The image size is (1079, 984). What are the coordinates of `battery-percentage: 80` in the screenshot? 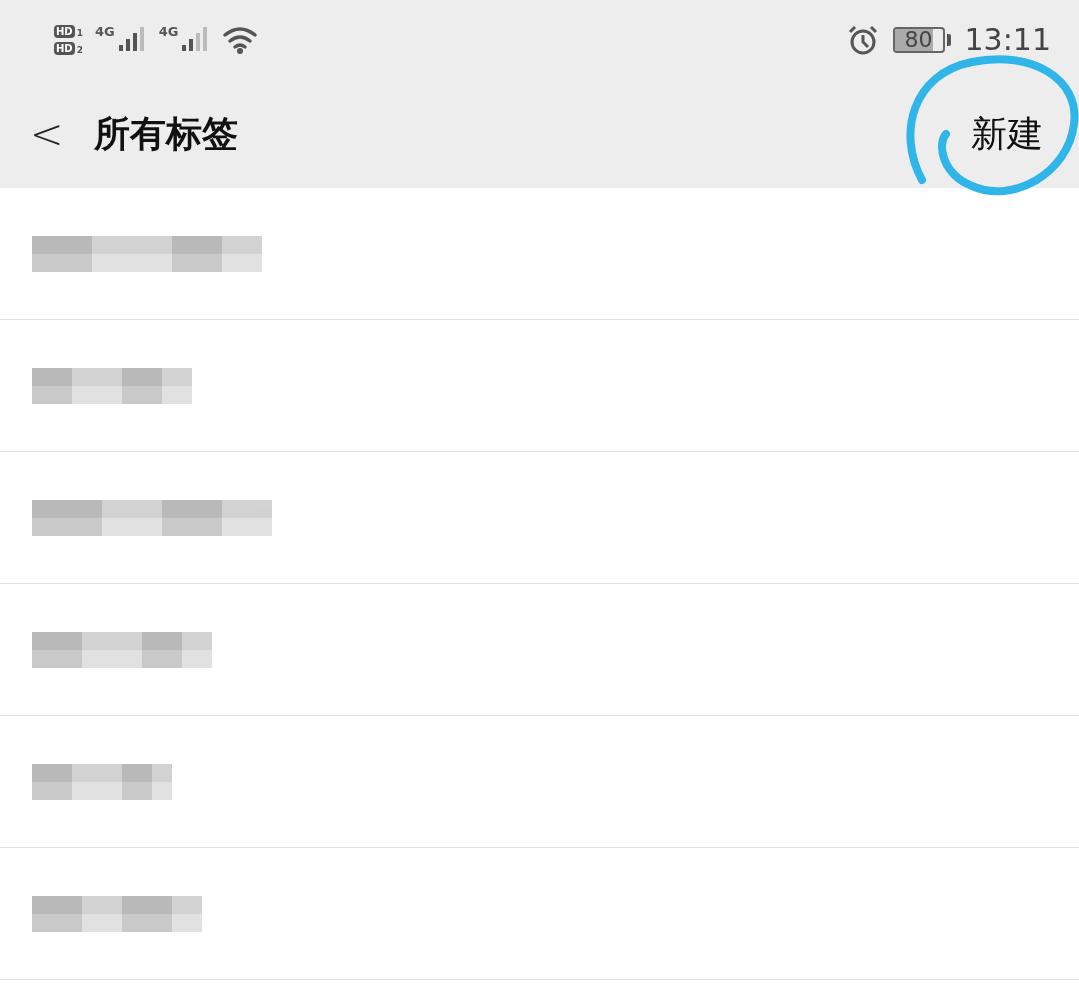 It's located at (918, 40).